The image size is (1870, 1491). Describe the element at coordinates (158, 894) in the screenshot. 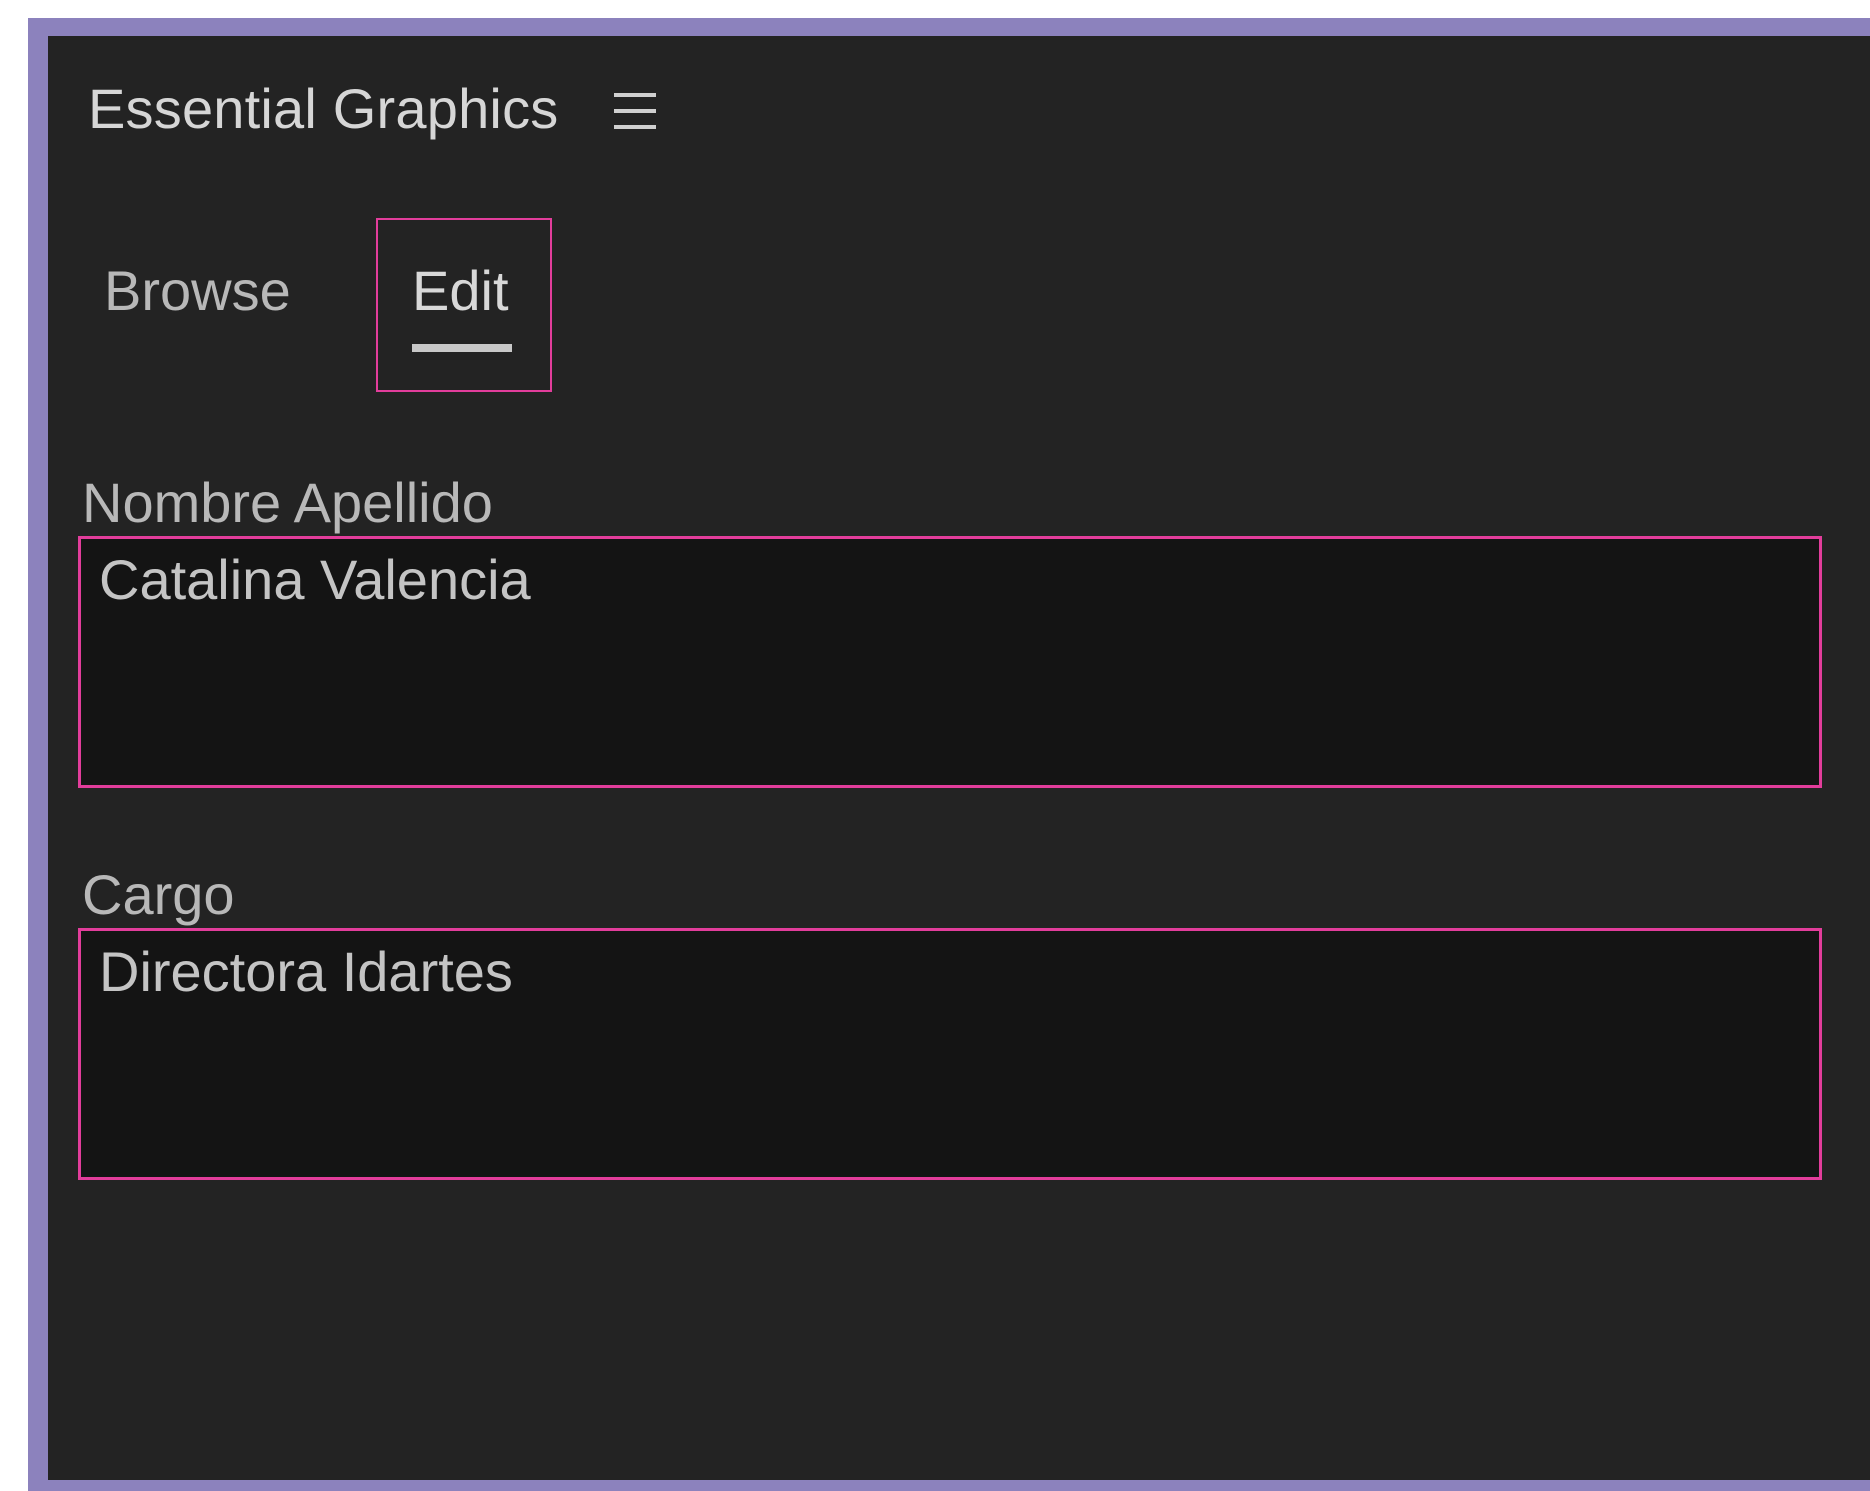

I see `cargo-label: Cargo` at that location.